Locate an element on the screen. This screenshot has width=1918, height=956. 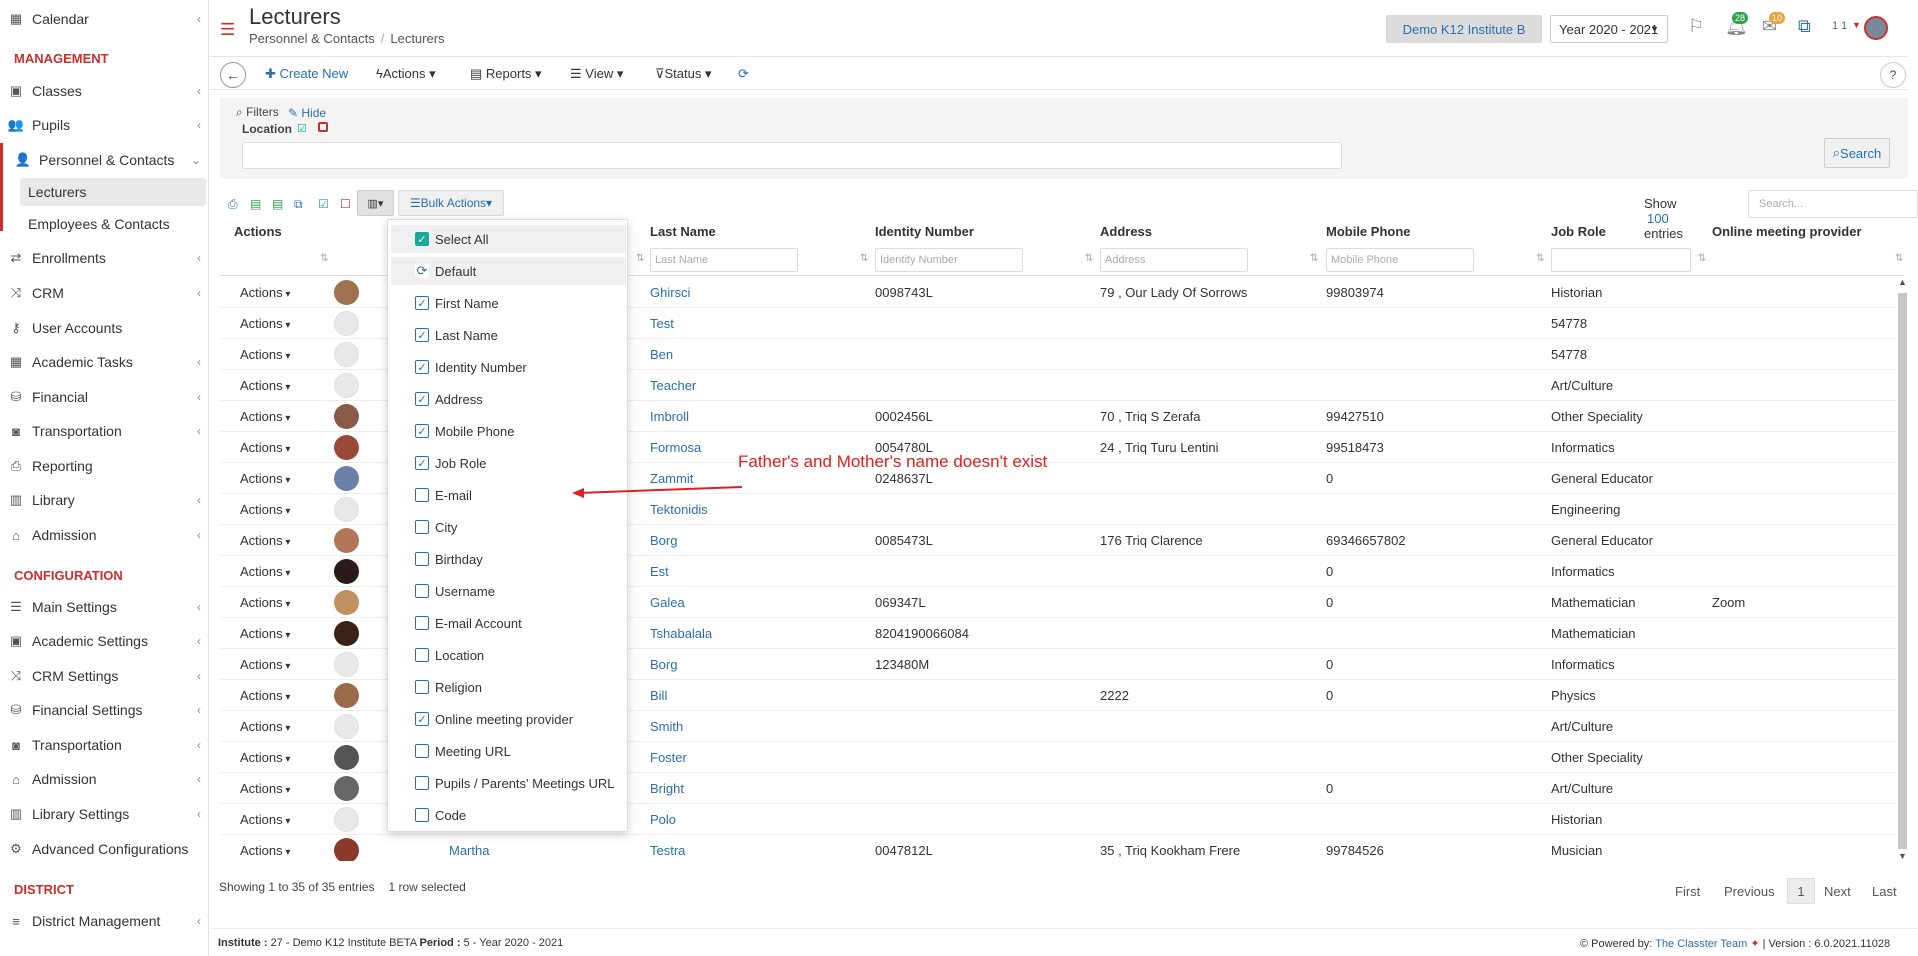
column-option-e-mail-account: E-mail Account is located at coordinates (508, 623).